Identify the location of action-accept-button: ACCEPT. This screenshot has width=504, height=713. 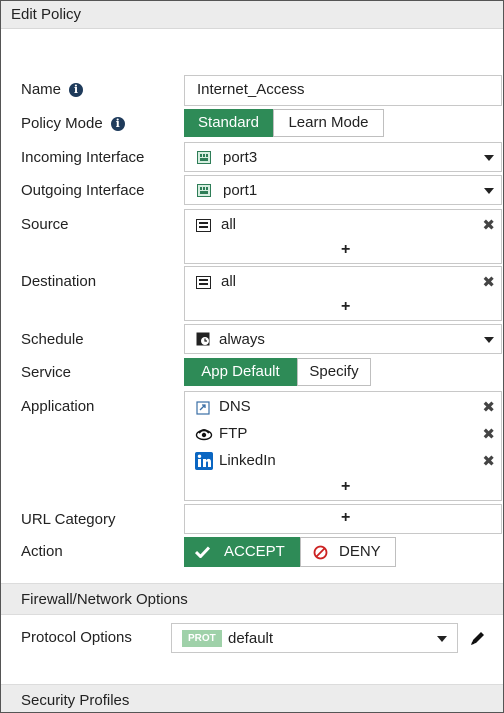
(242, 552).